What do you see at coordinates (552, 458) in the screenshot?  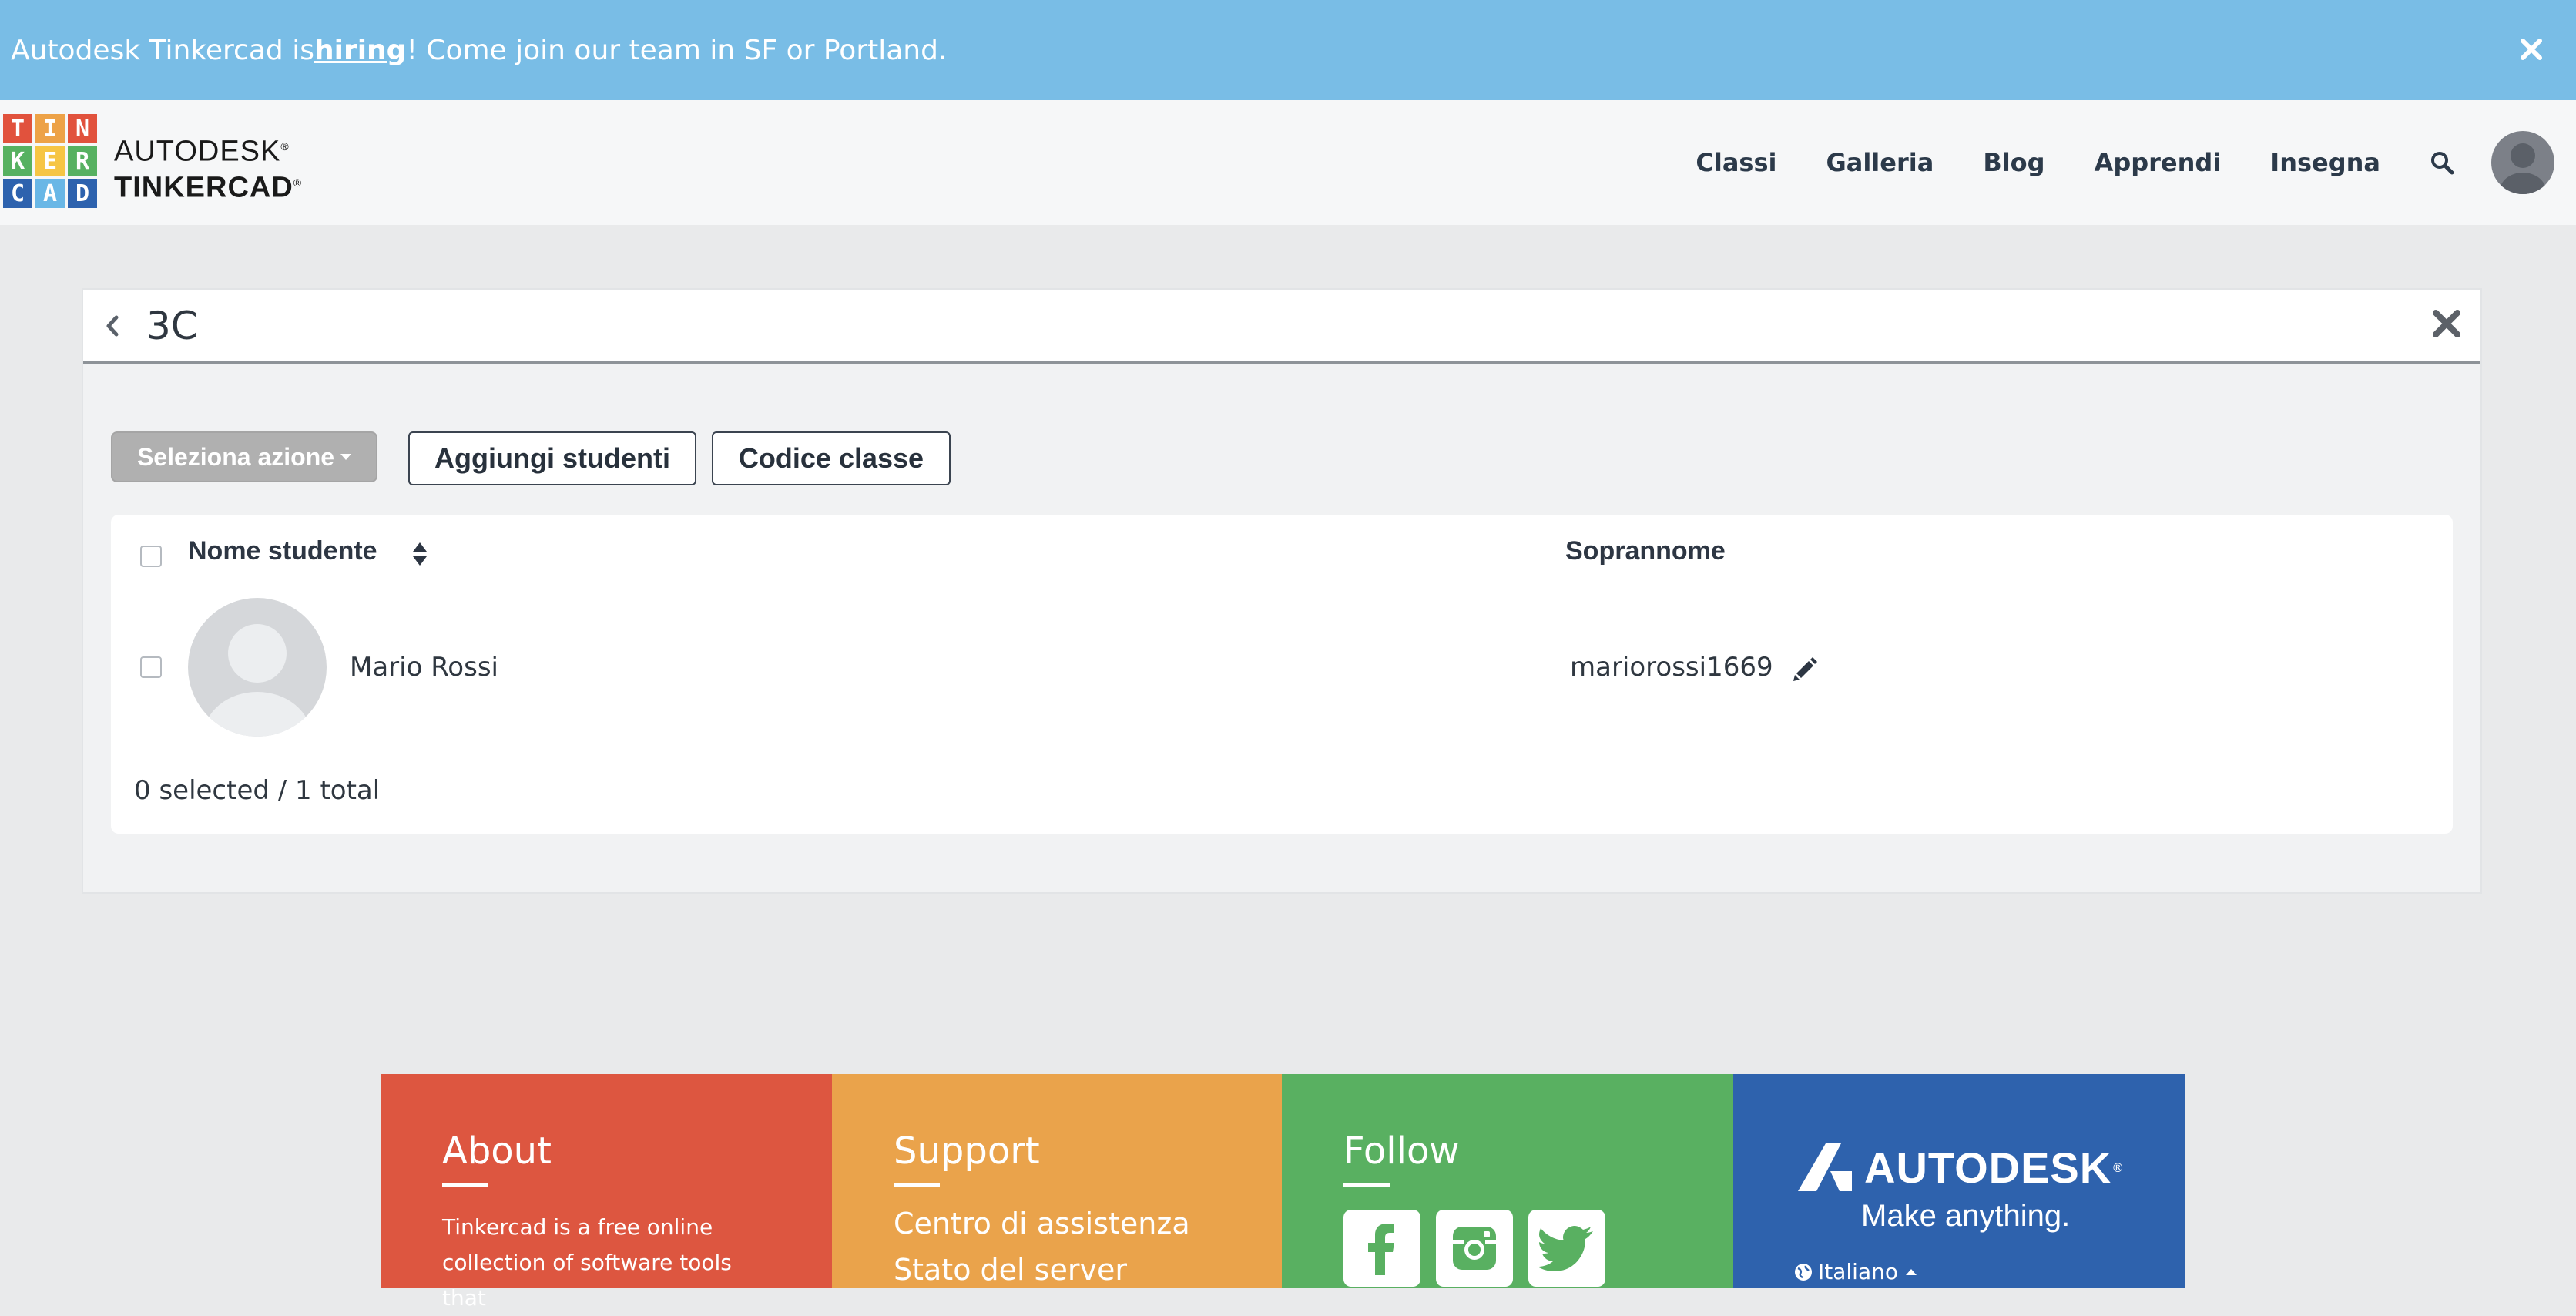 I see `add-students-button: Aggiungi studenti` at bounding box center [552, 458].